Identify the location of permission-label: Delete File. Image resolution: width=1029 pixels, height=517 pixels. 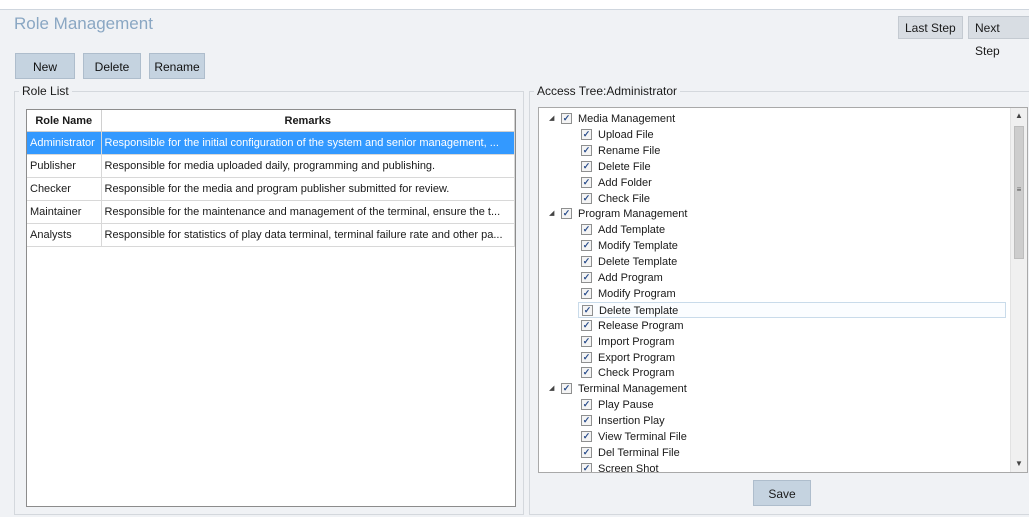
(624, 167).